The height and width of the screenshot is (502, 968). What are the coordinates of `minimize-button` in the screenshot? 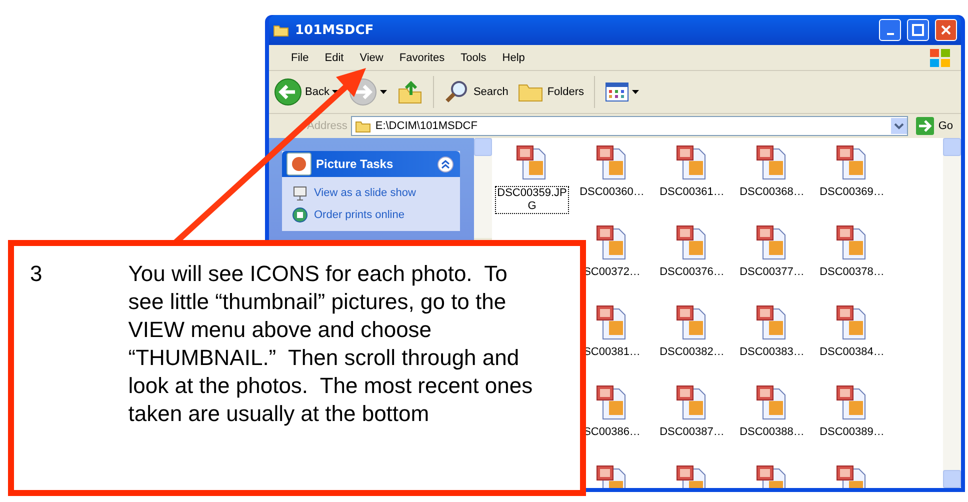 It's located at (890, 30).